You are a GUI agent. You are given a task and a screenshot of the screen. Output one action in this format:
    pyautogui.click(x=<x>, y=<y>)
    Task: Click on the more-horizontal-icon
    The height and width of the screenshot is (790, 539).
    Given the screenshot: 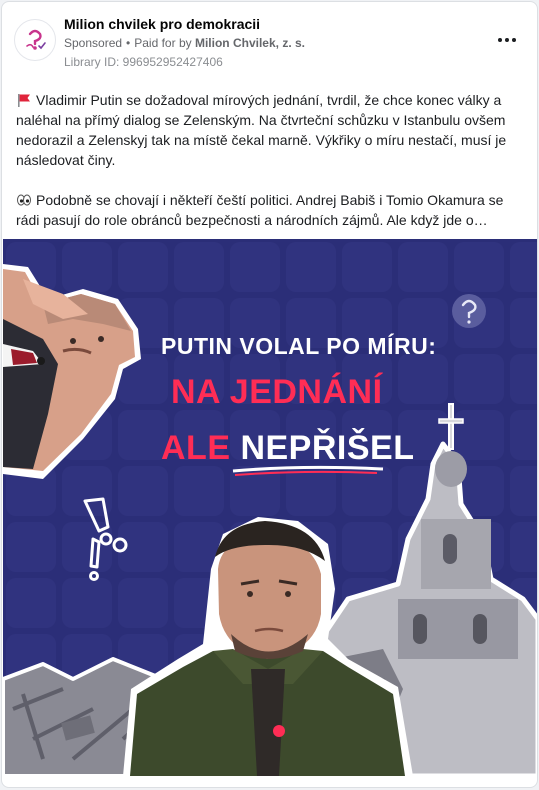 What is the action you would take?
    pyautogui.click(x=500, y=40)
    